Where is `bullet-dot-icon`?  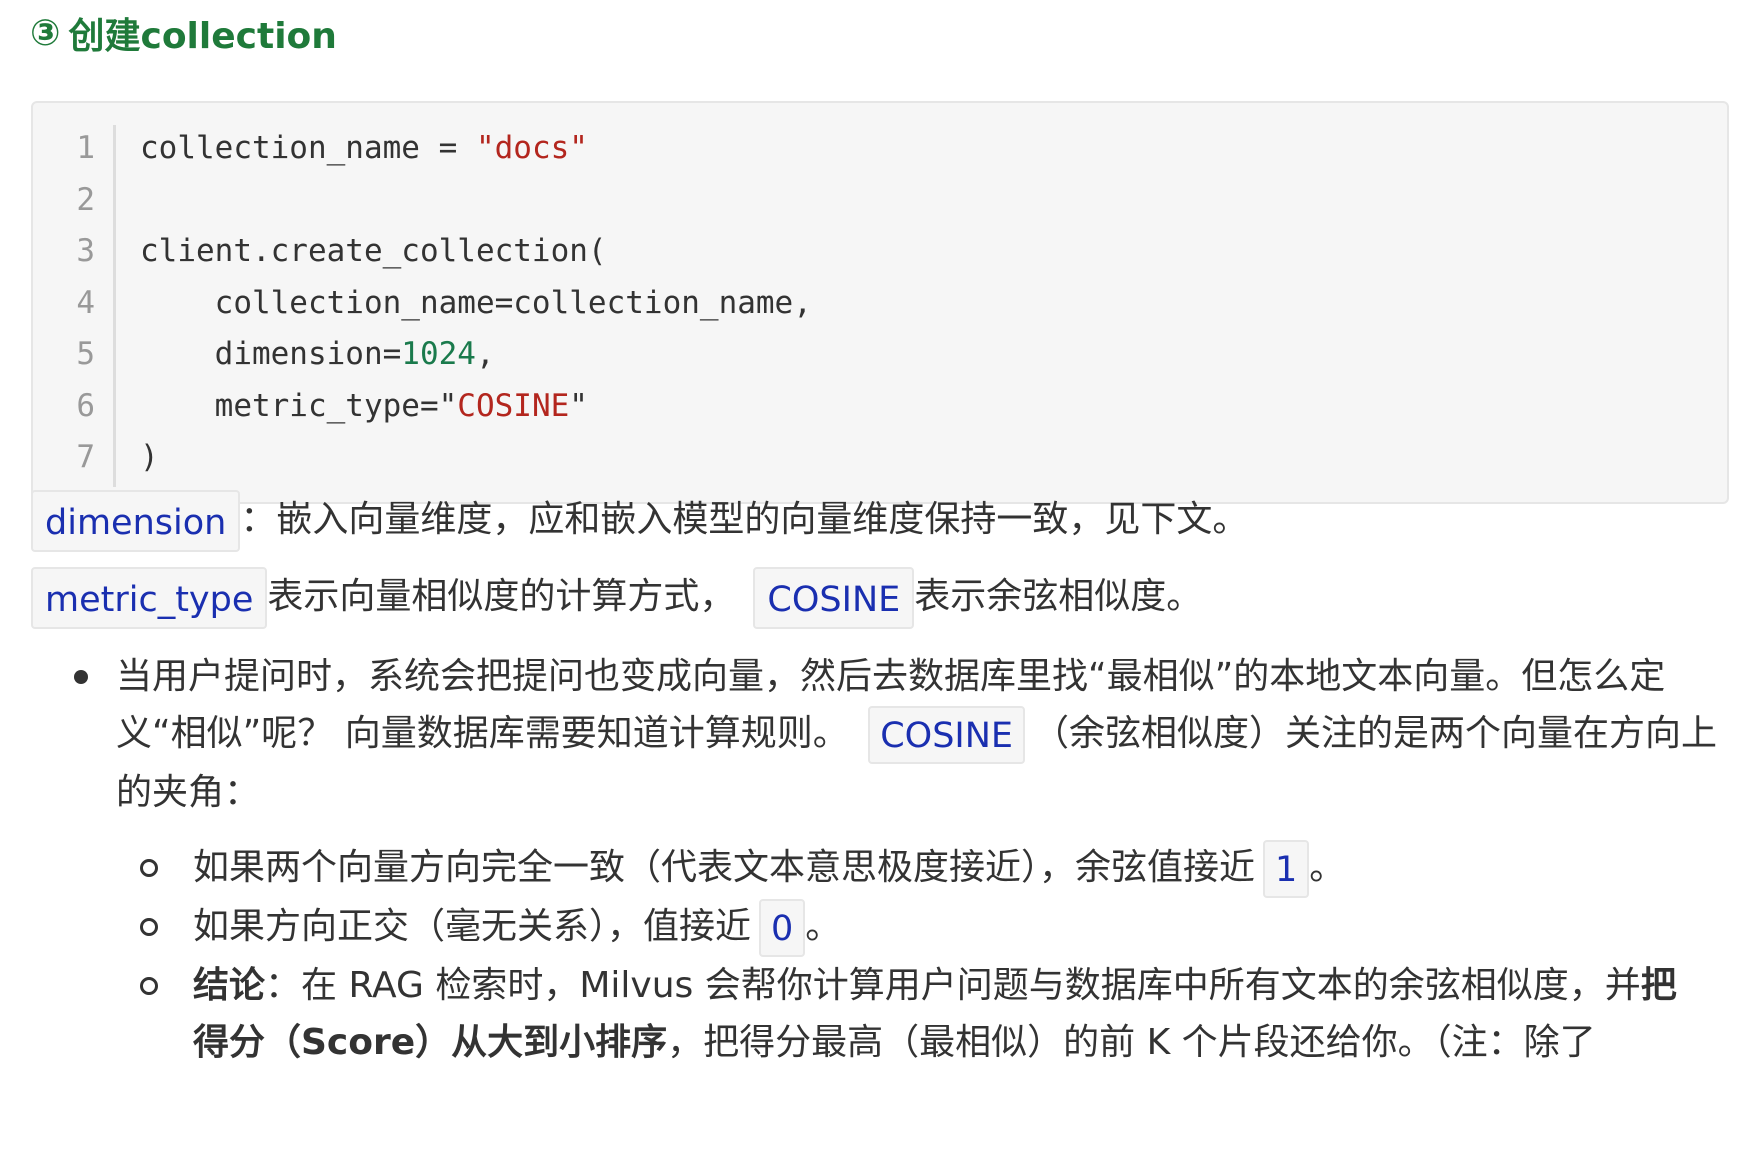 bullet-dot-icon is located at coordinates (81, 677).